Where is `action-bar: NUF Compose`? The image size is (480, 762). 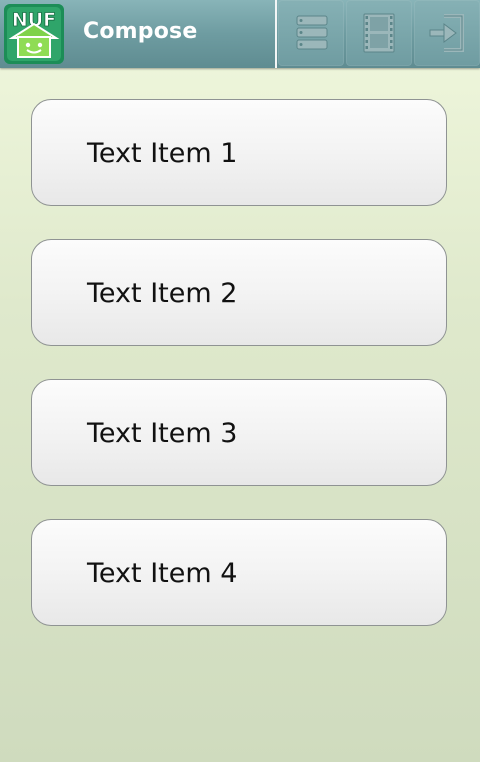 action-bar: NUF Compose is located at coordinates (240, 34).